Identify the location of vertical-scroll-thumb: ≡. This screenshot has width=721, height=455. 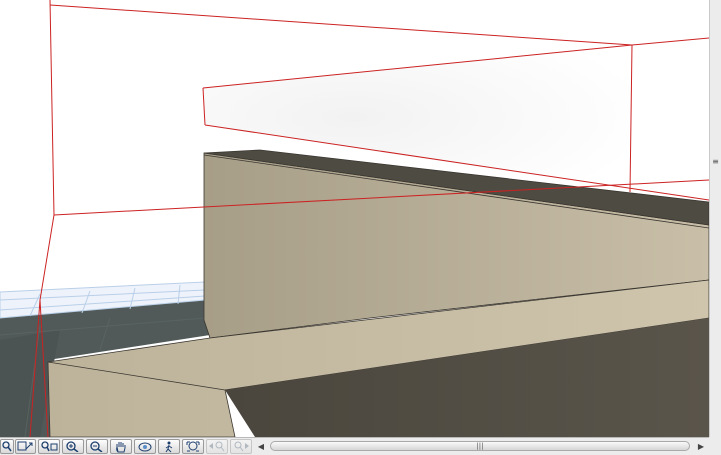
(715, 162).